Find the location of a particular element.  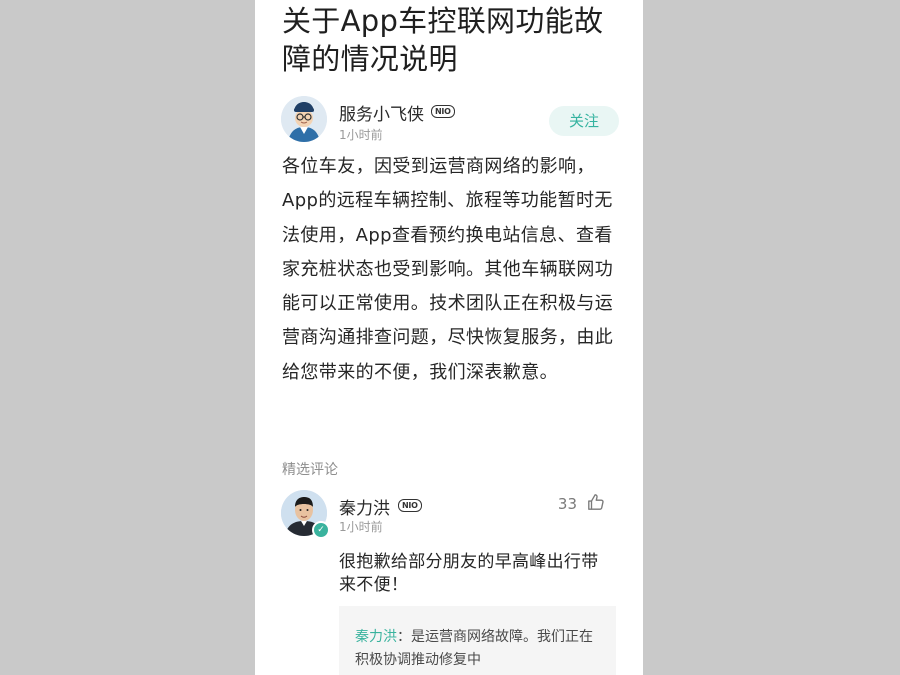

author-avatar is located at coordinates (304, 119).